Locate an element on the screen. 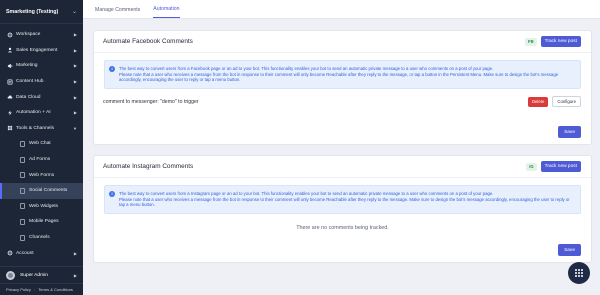 The image size is (600, 295). sidebar-subitem-mobile-pages: Mobile Pages is located at coordinates (41, 222).